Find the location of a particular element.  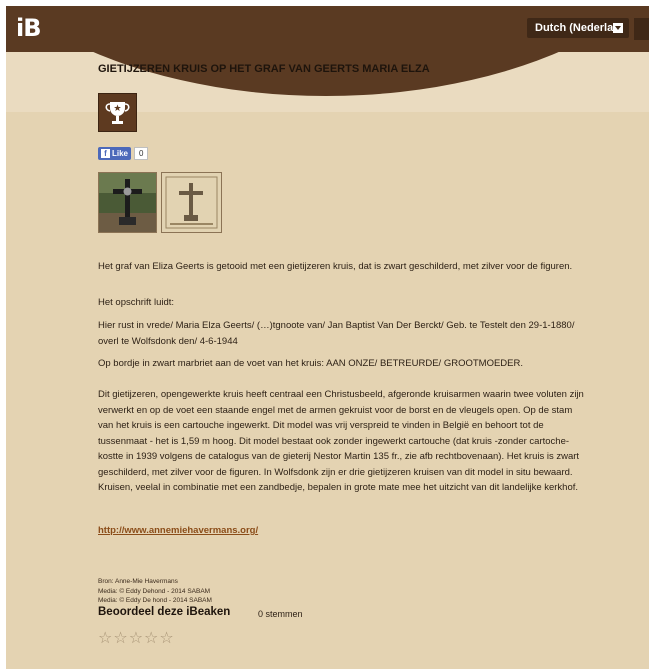

like-label: Like is located at coordinates (120, 153).